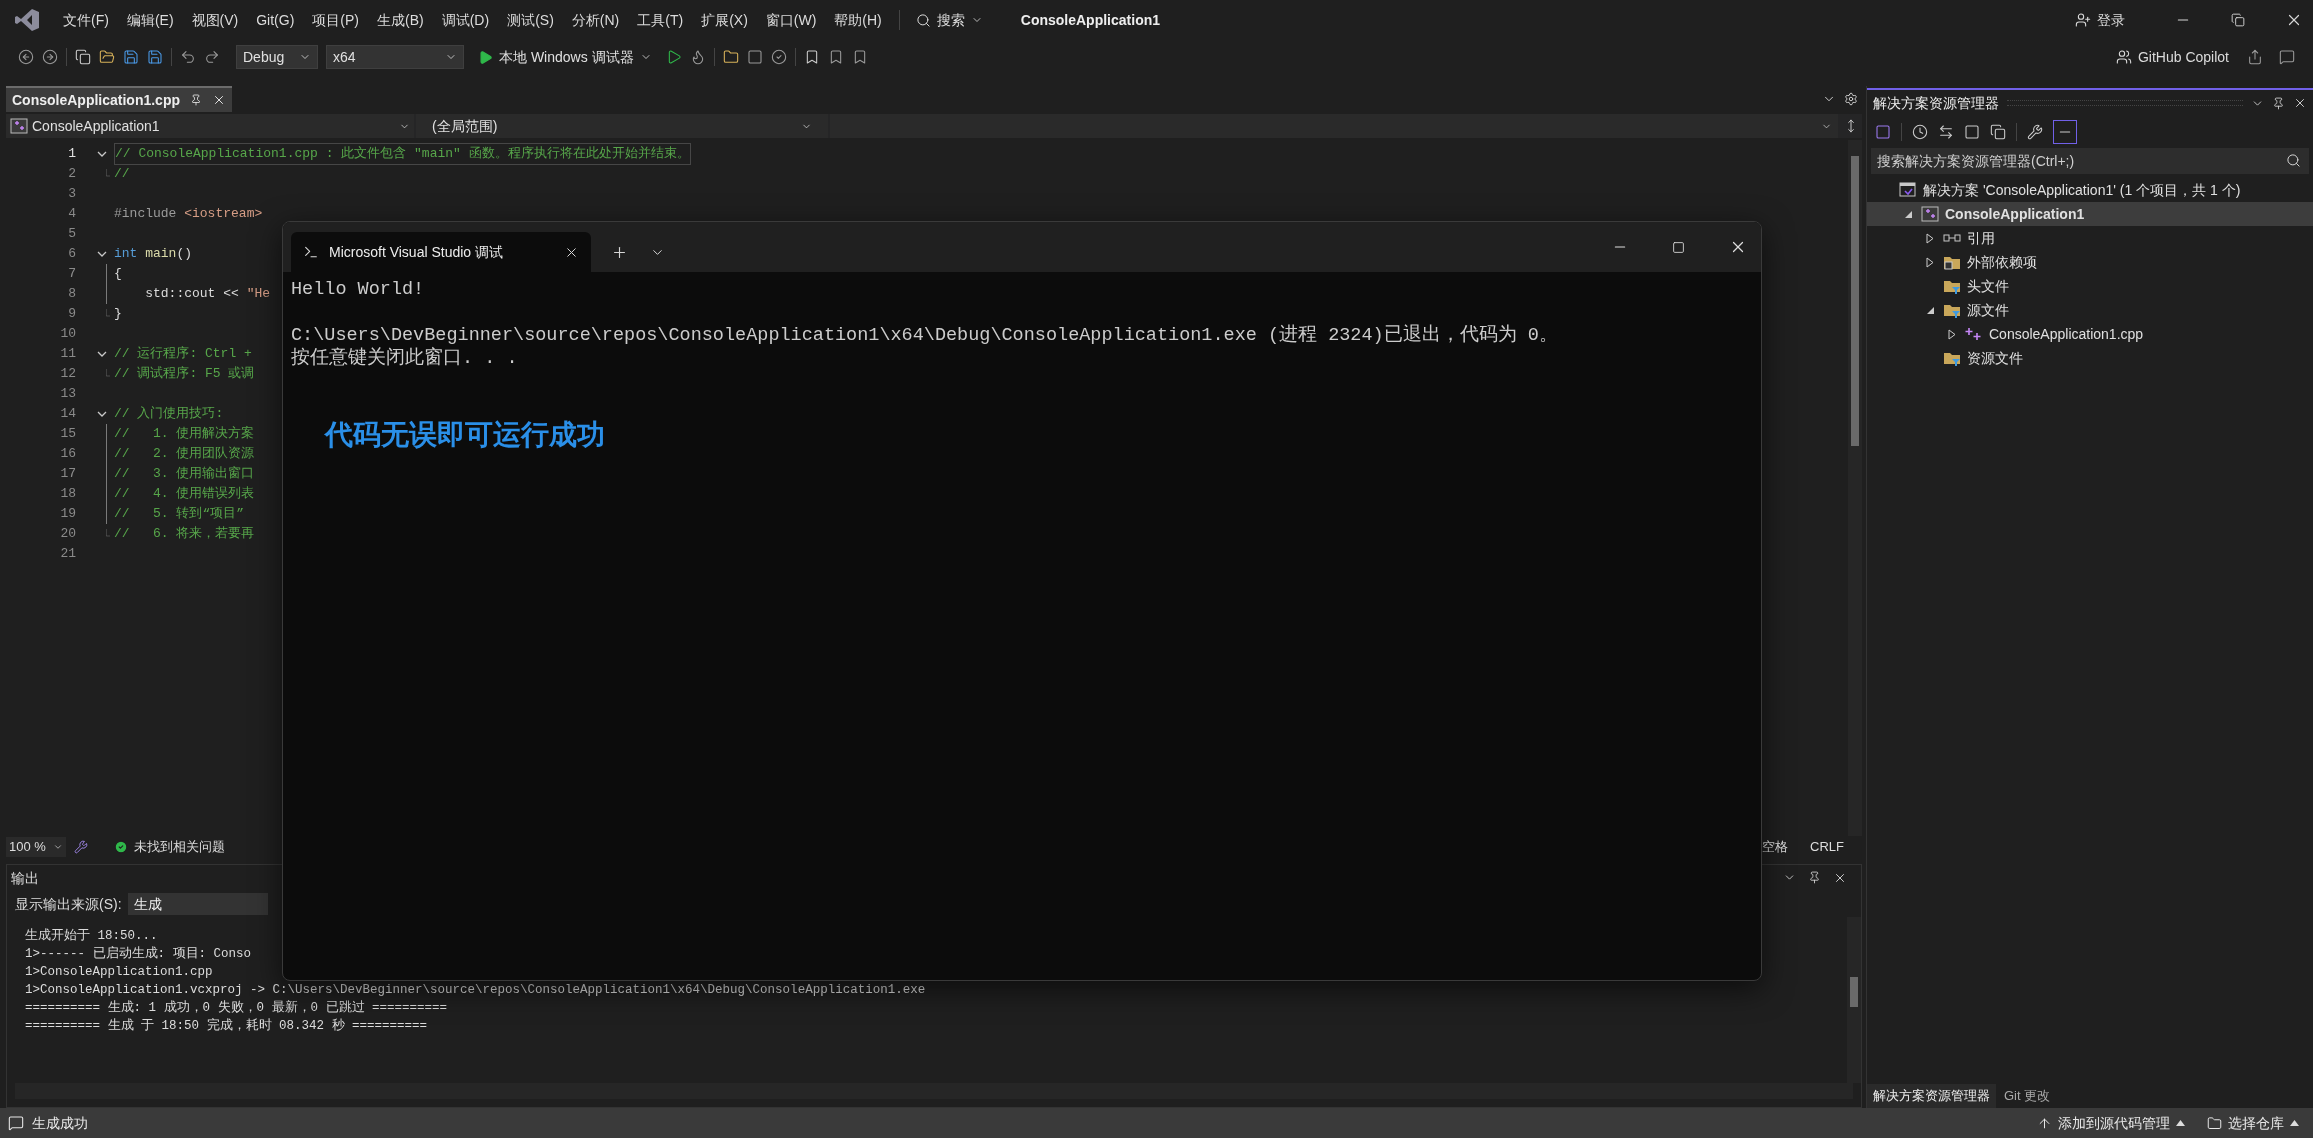 This screenshot has height=1138, width=2313. I want to click on line-ending-status: CRLF, so click(1827, 847).